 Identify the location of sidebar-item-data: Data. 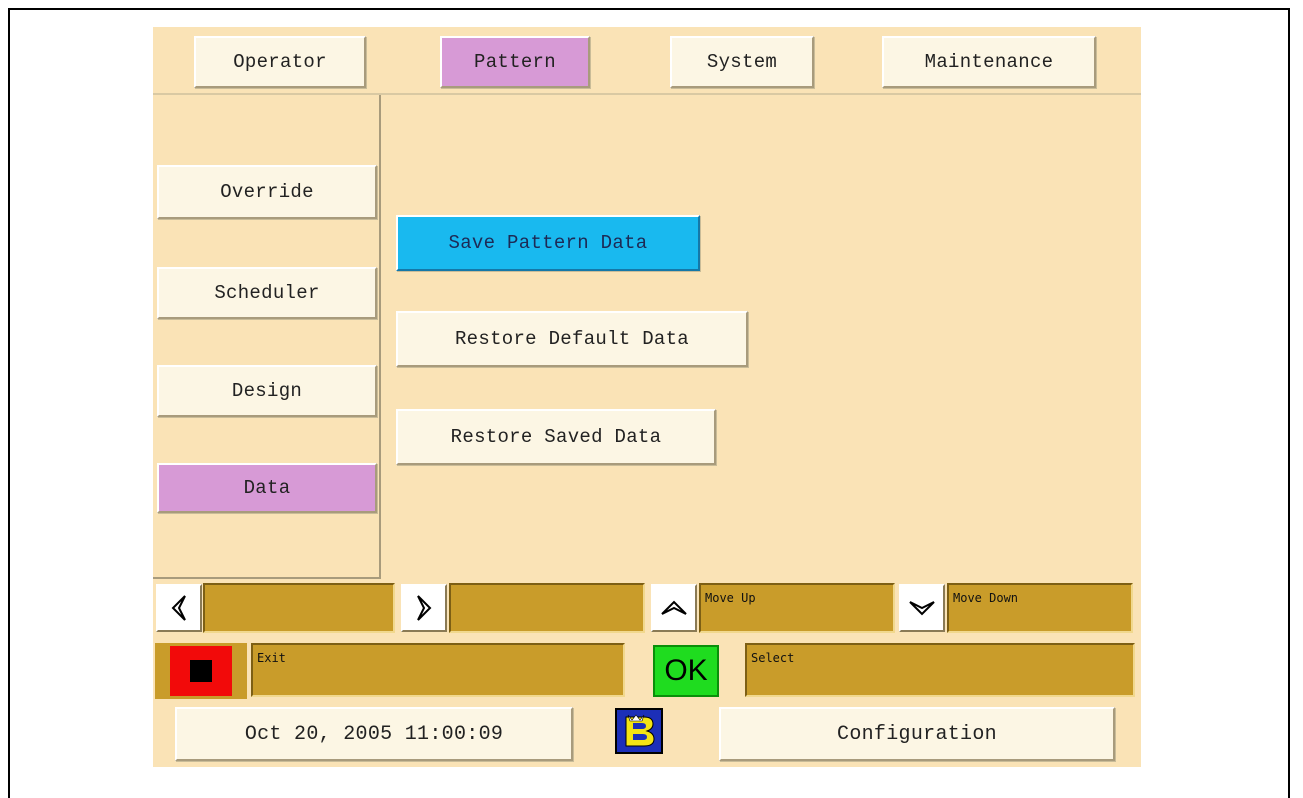
(267, 488).